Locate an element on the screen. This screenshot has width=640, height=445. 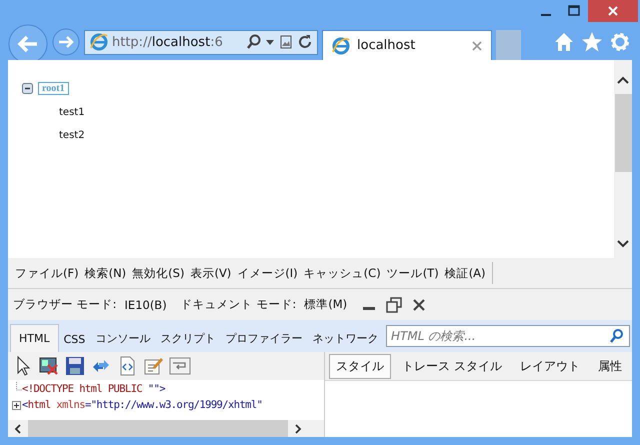
menu-item: ファイル(F) is located at coordinates (47, 273).